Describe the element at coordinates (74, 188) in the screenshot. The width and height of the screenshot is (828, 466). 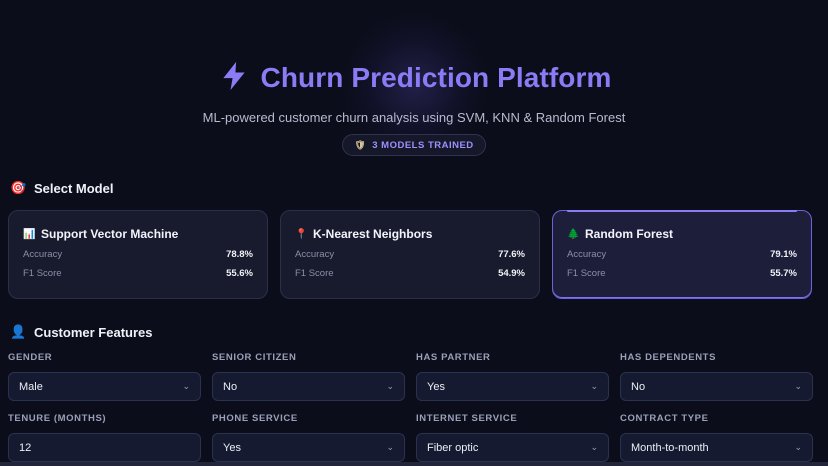
I see `select-model-title: Select Model` at that location.